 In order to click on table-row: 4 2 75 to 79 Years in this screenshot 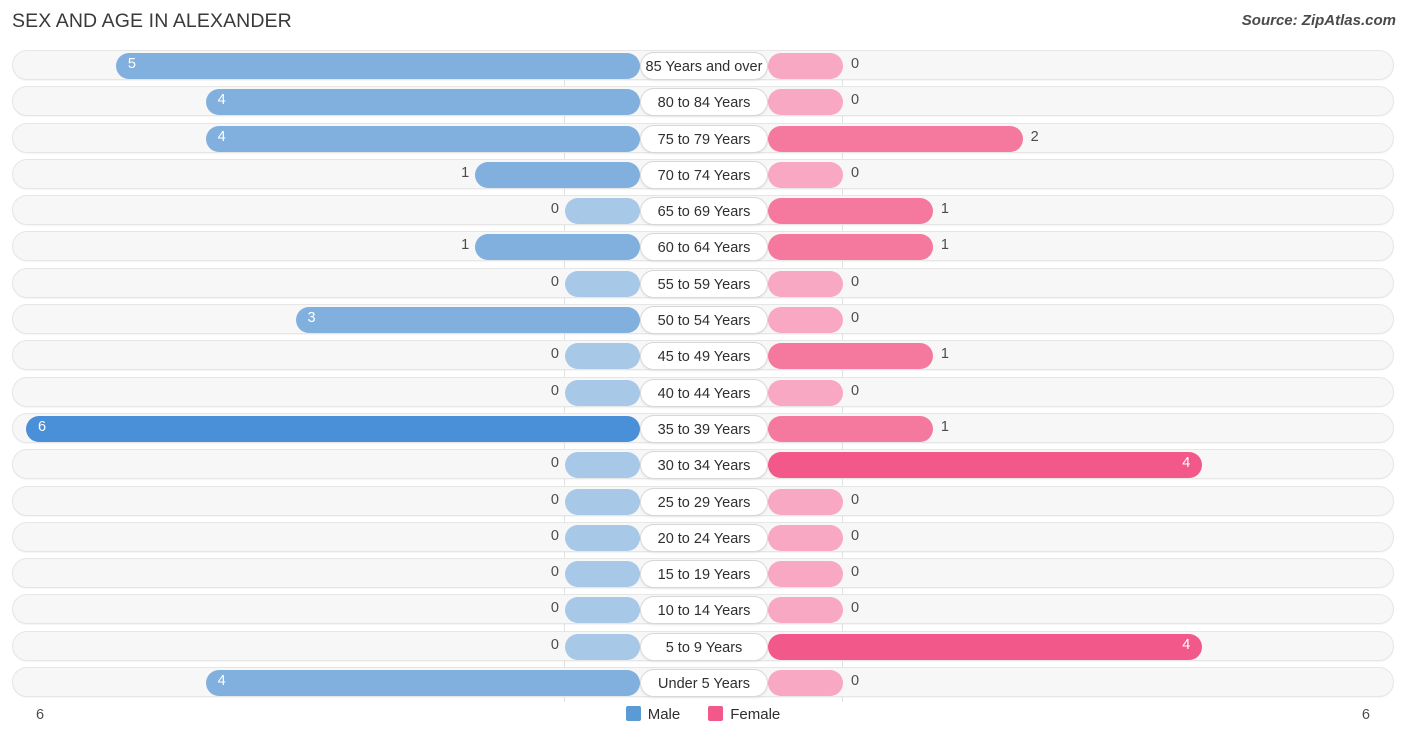, I will do `click(703, 137)`.